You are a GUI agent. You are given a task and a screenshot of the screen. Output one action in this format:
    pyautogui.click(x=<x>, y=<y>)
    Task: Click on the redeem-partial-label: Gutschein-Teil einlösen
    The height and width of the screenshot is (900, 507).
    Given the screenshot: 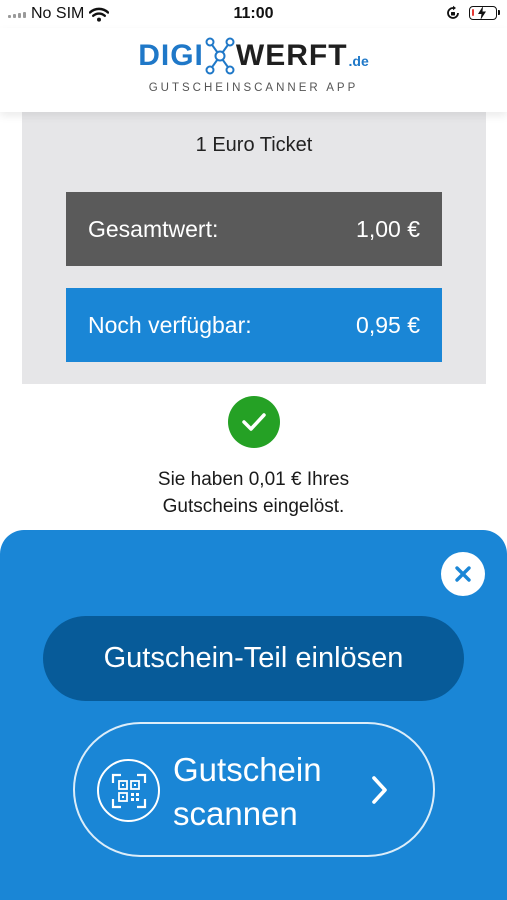 What is the action you would take?
    pyautogui.click(x=253, y=658)
    